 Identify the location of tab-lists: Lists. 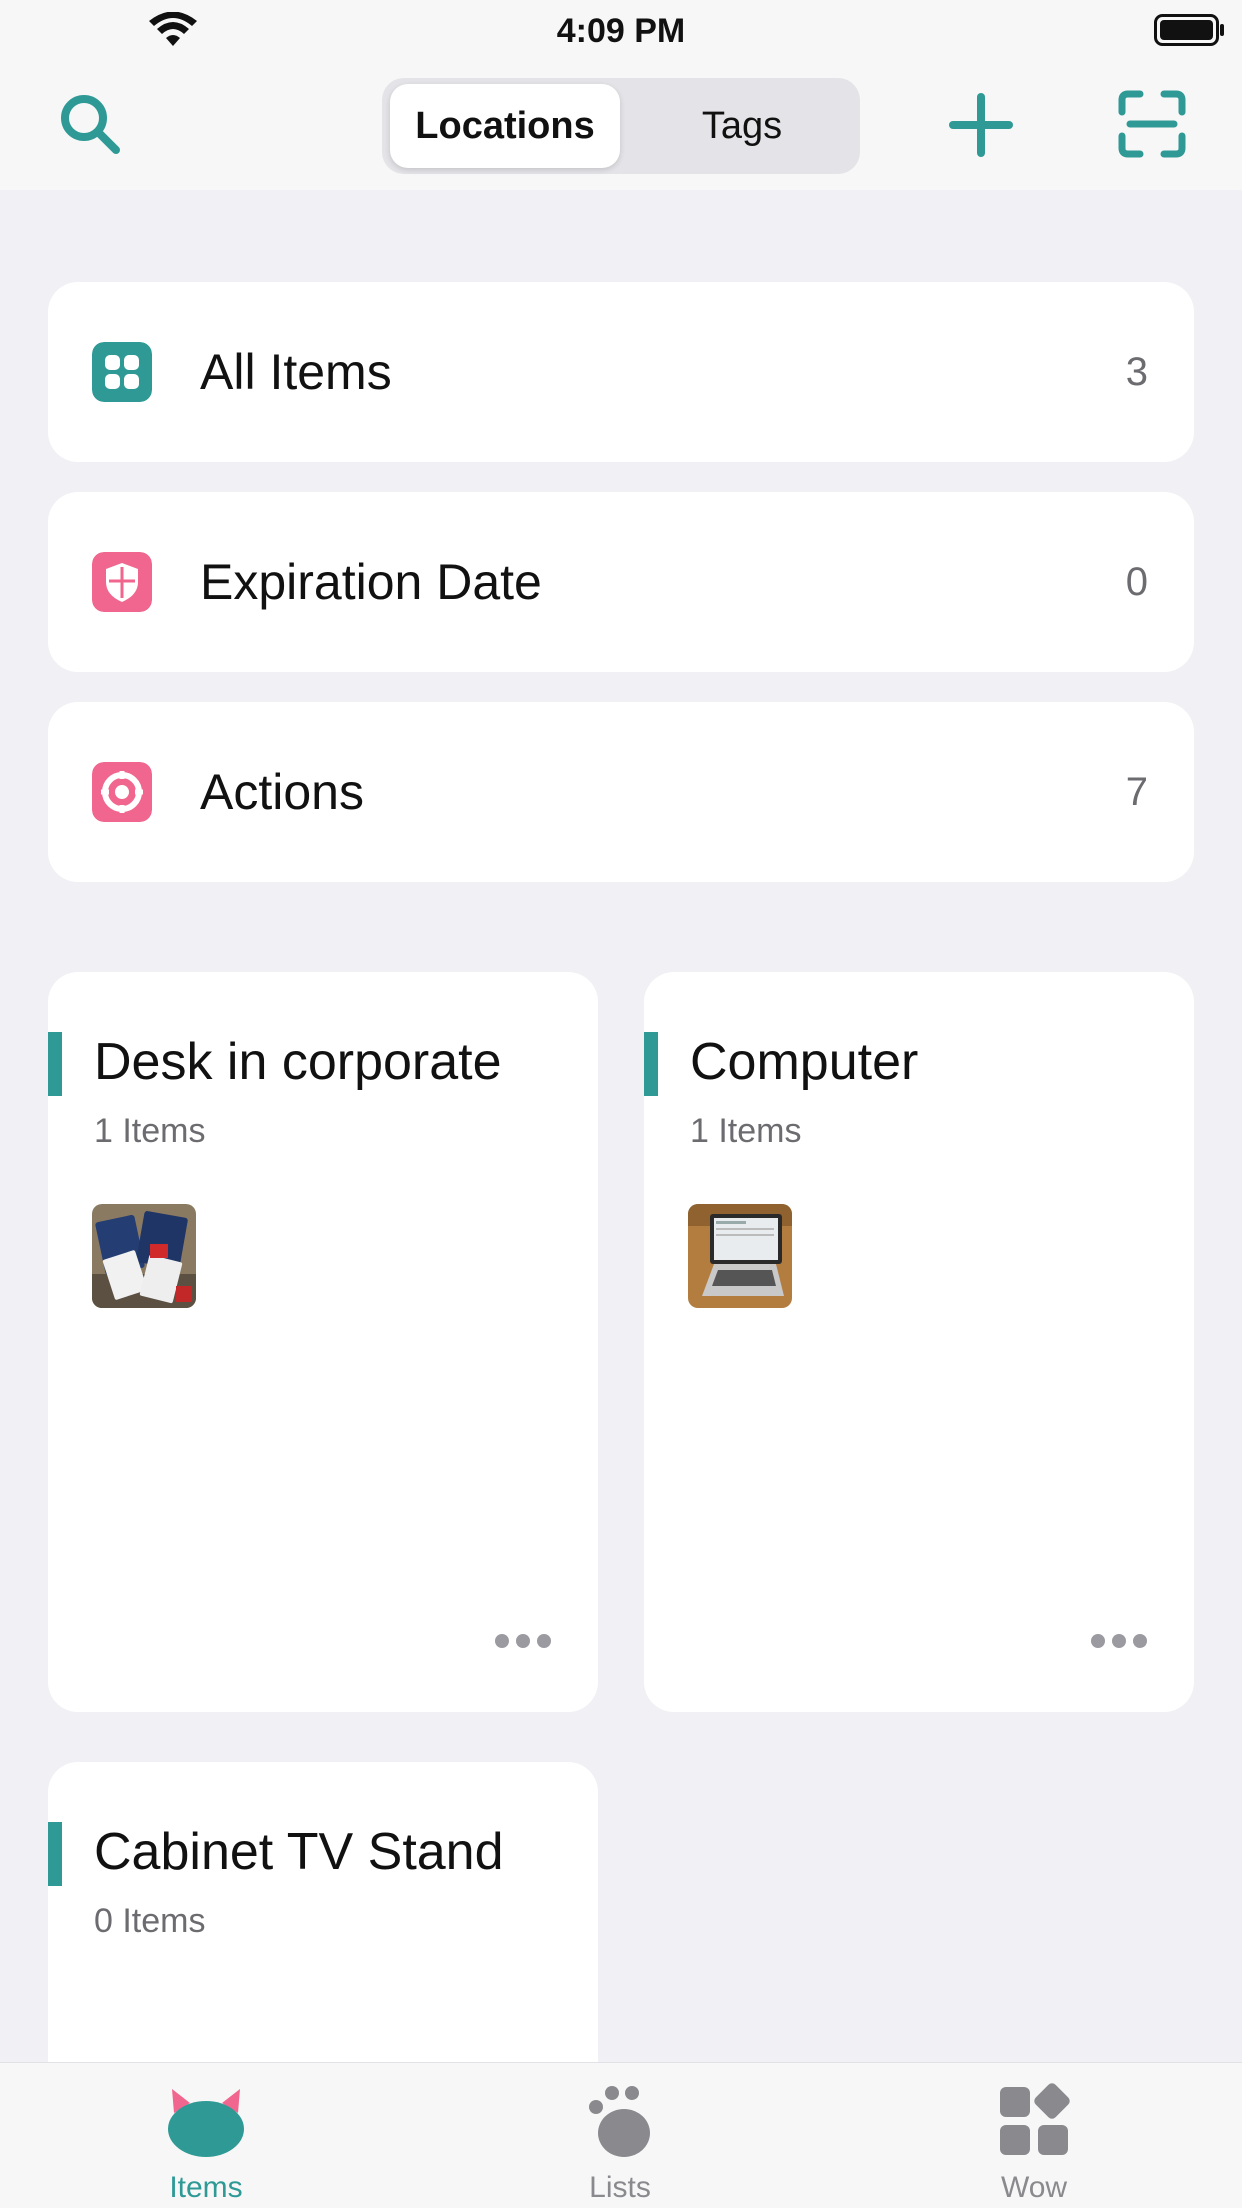
(620, 2135).